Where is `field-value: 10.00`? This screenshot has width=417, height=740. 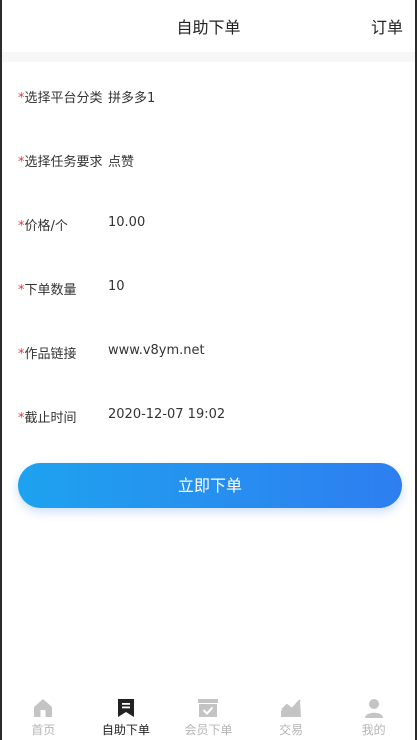 field-value: 10.00 is located at coordinates (127, 222).